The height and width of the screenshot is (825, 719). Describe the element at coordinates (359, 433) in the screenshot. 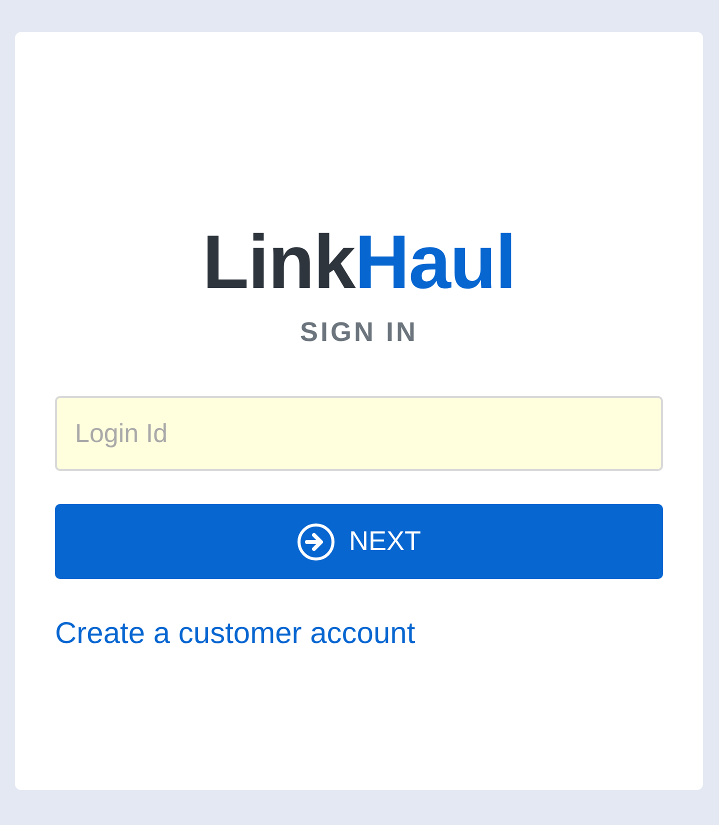

I see `login-id-field: Login Id` at that location.